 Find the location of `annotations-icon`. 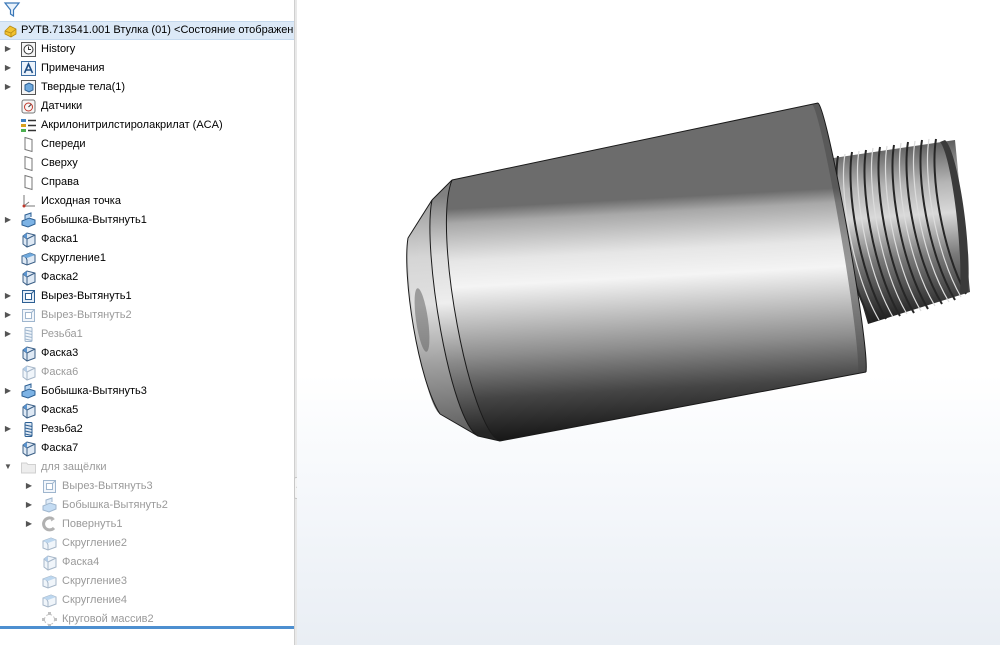

annotations-icon is located at coordinates (28, 68).